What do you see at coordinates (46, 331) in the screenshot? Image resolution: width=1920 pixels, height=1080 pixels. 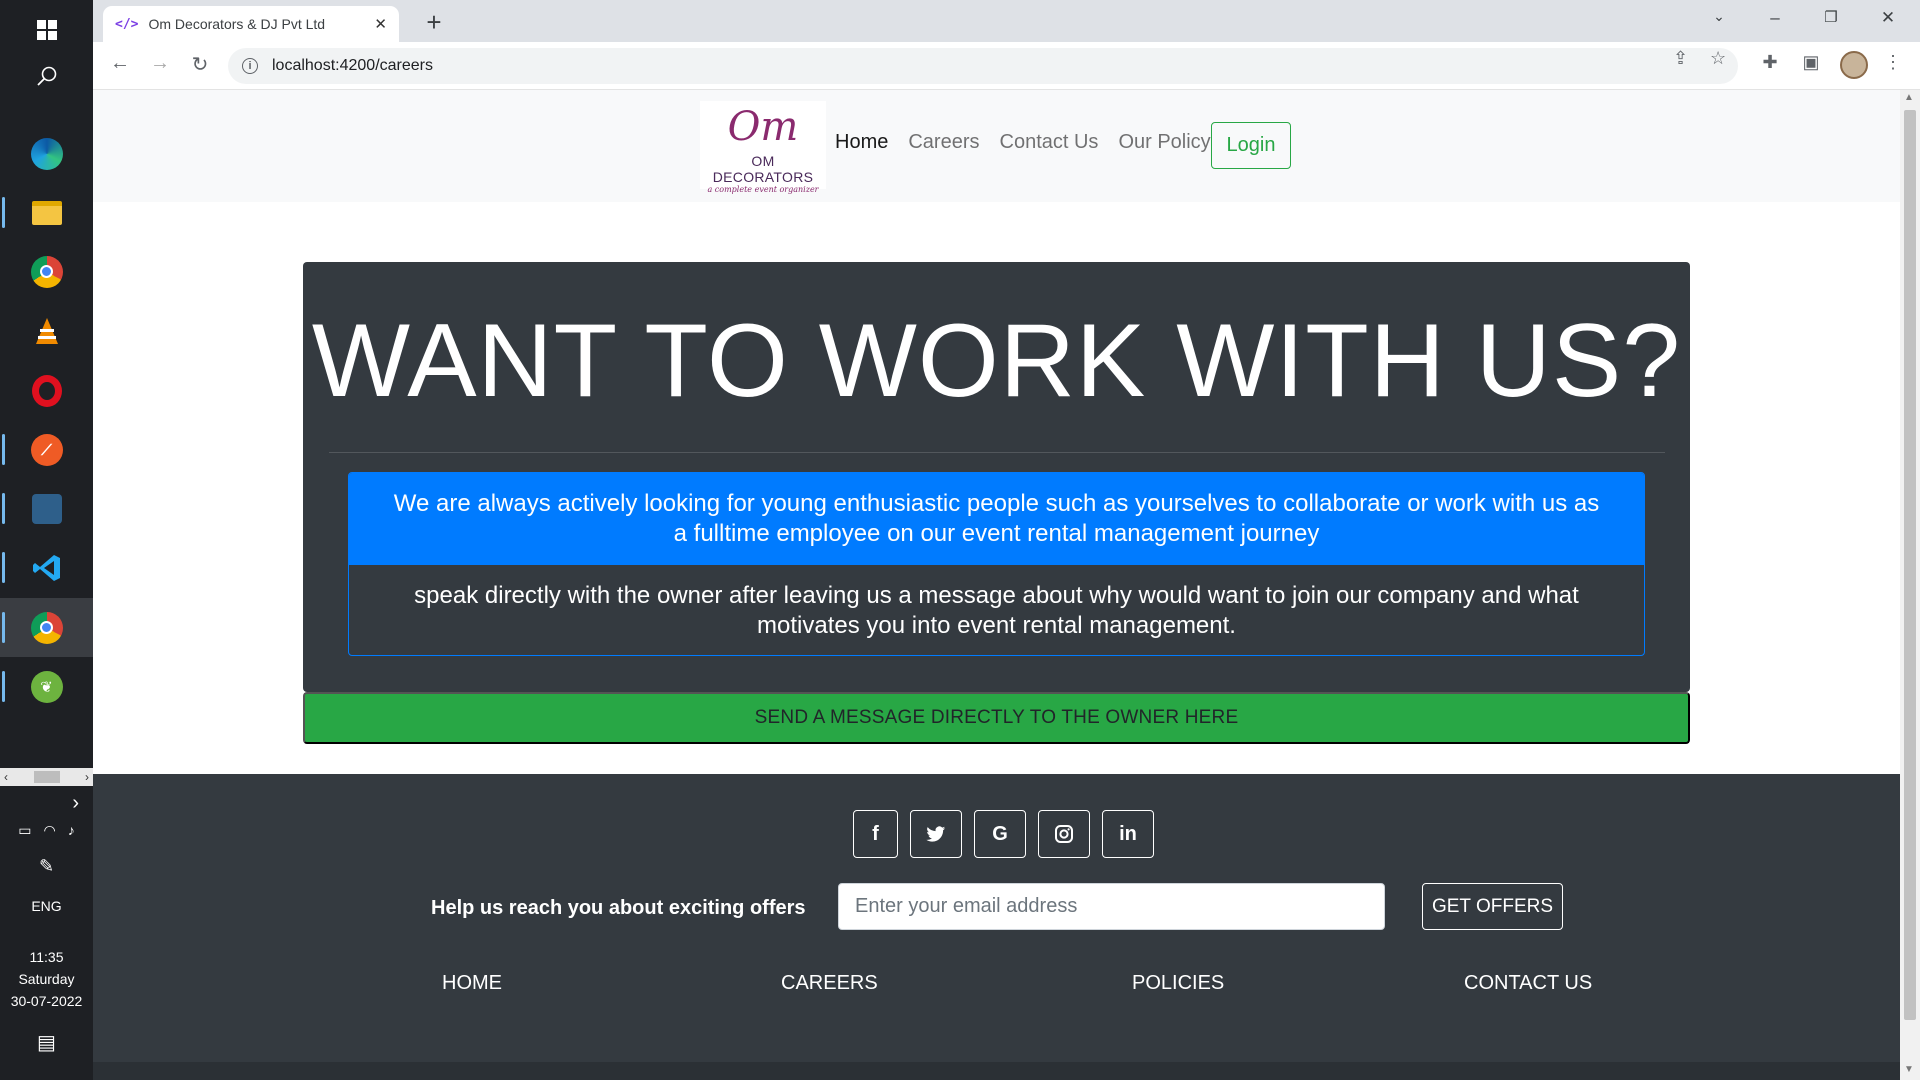 I see `taskbar-app-vlc` at bounding box center [46, 331].